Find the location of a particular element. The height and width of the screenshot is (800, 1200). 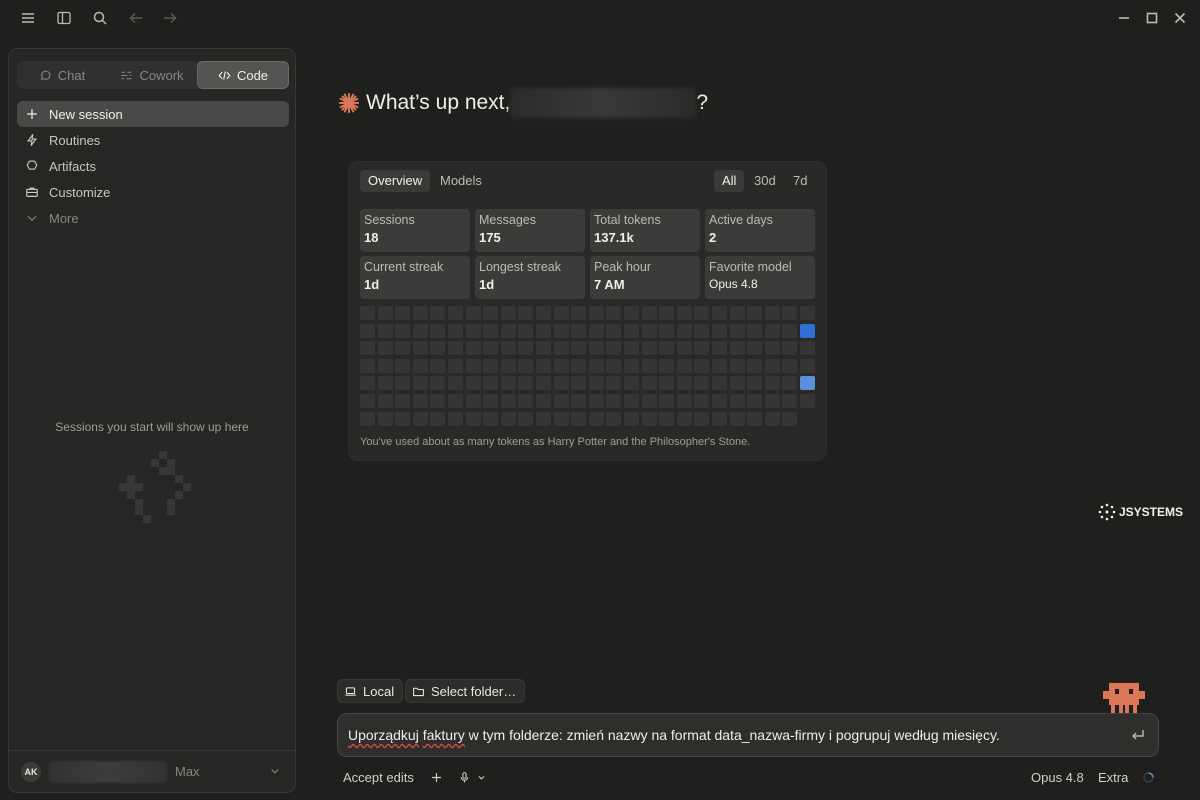

range-7d: 7d is located at coordinates (800, 181).